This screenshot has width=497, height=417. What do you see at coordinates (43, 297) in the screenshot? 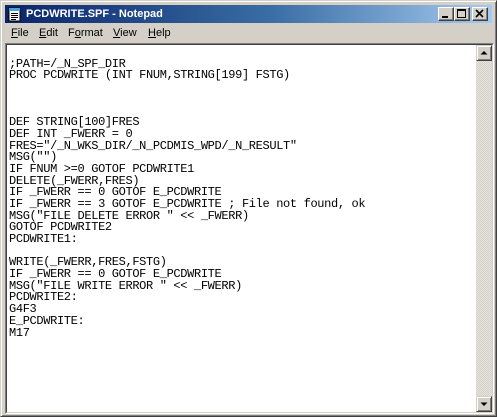
I see `code-line: PCDWRITE2:` at bounding box center [43, 297].